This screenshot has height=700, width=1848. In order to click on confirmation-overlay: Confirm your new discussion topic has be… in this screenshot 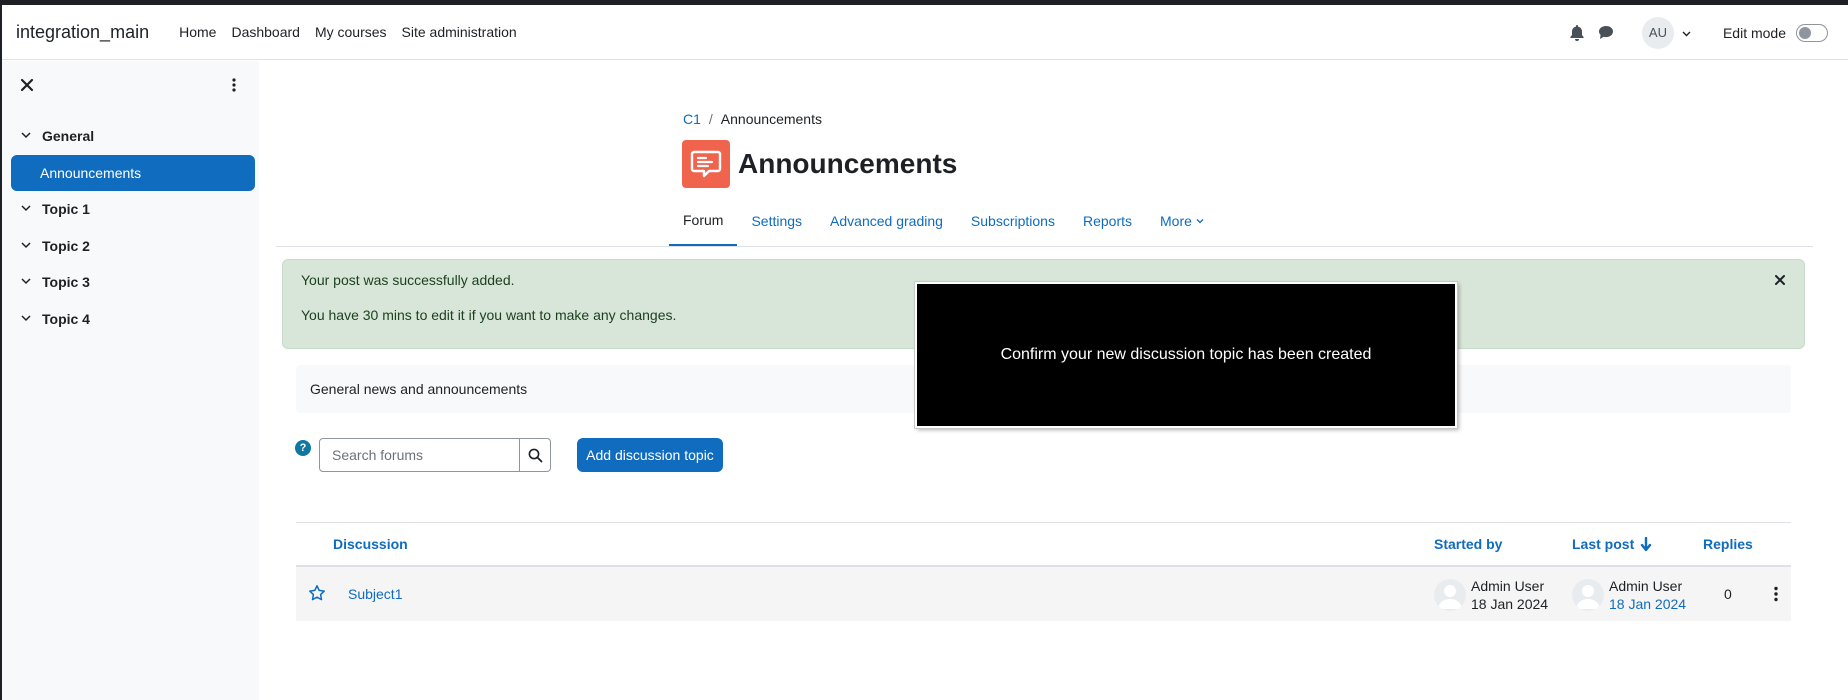, I will do `click(1186, 355)`.